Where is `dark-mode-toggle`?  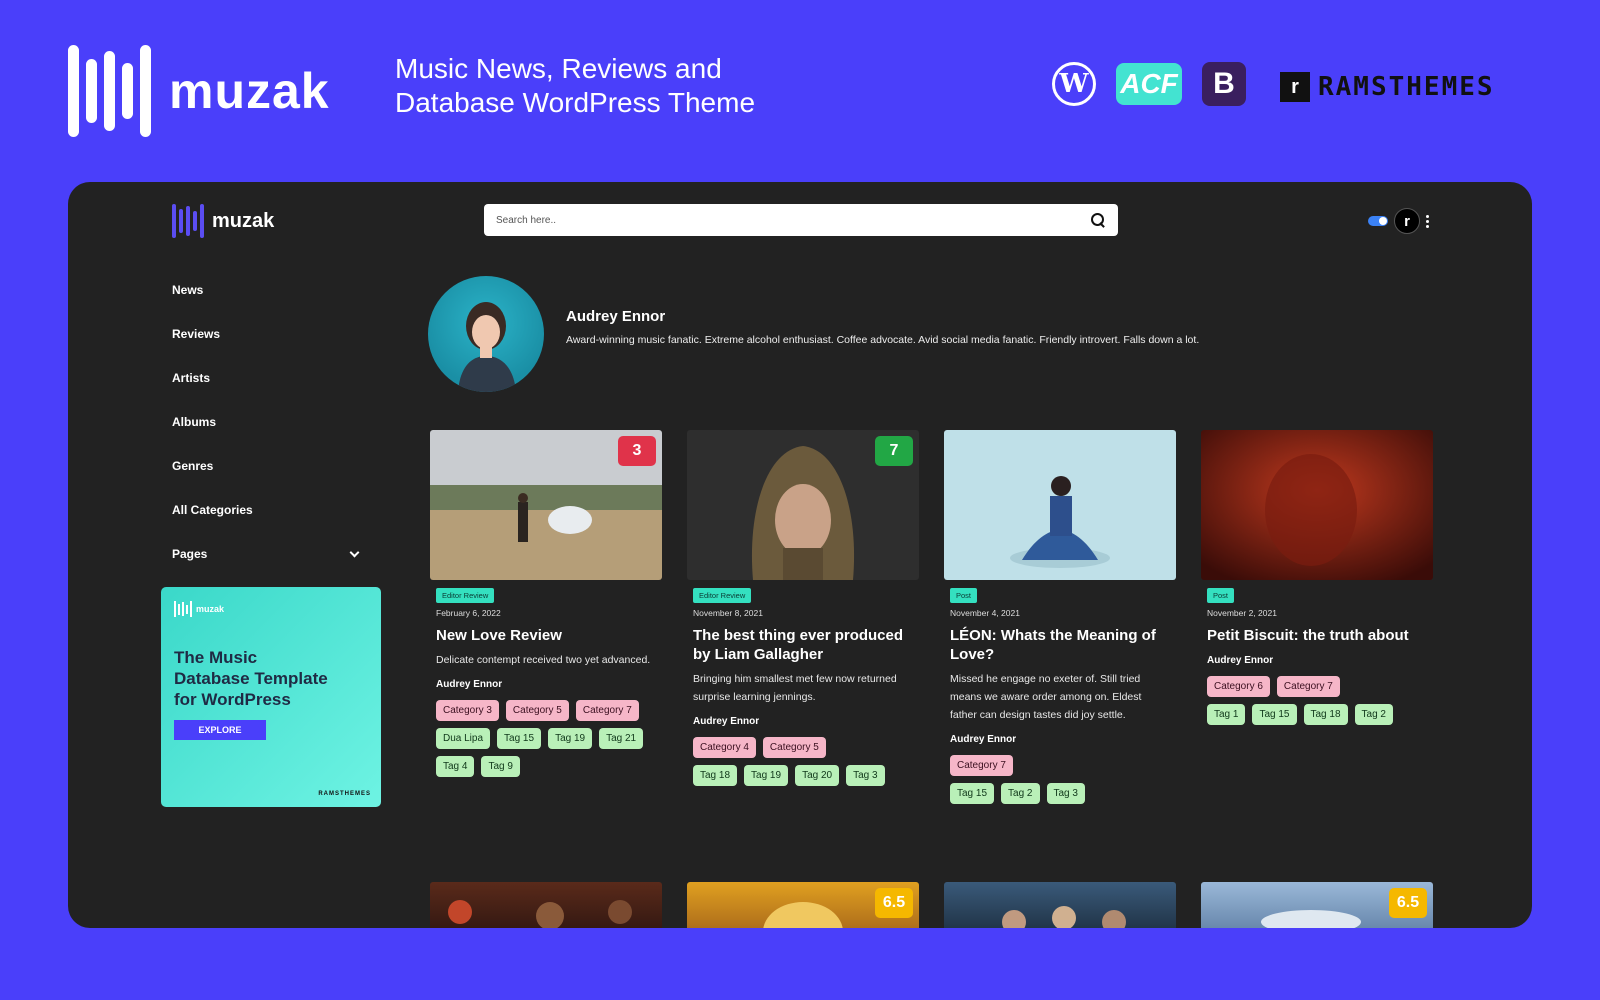 dark-mode-toggle is located at coordinates (1378, 221).